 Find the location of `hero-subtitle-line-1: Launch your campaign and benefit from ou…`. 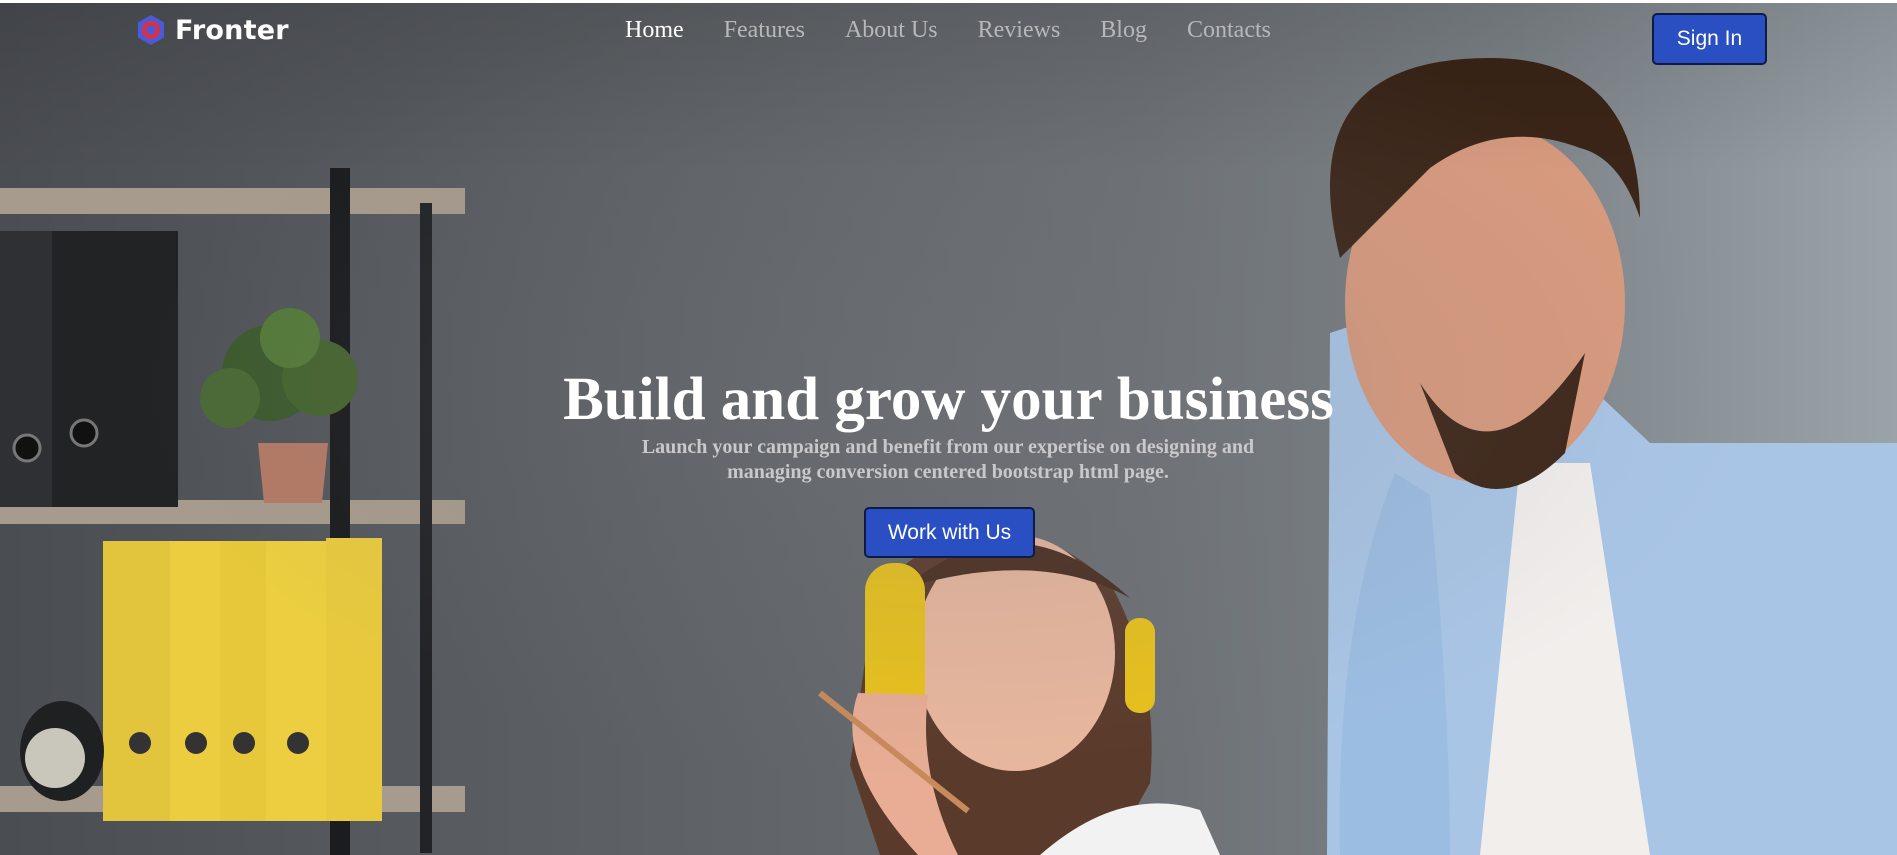

hero-subtitle-line-1: Launch your campaign and benefit from ou… is located at coordinates (948, 447).